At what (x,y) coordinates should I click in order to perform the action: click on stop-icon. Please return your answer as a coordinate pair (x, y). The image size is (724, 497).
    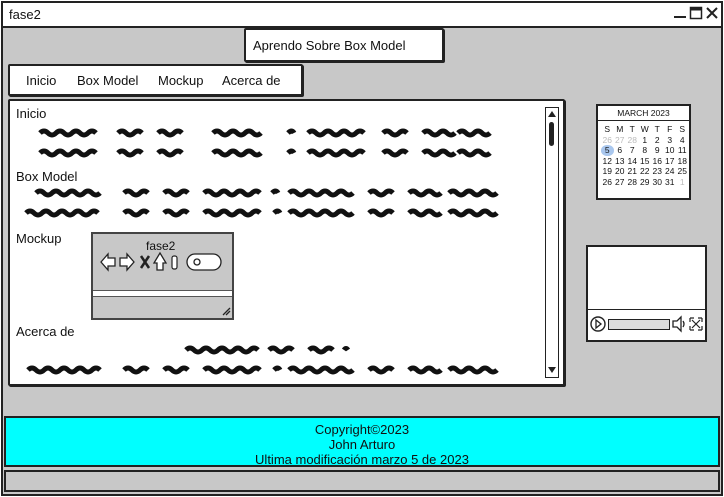
    Looking at the image, I should click on (145, 262).